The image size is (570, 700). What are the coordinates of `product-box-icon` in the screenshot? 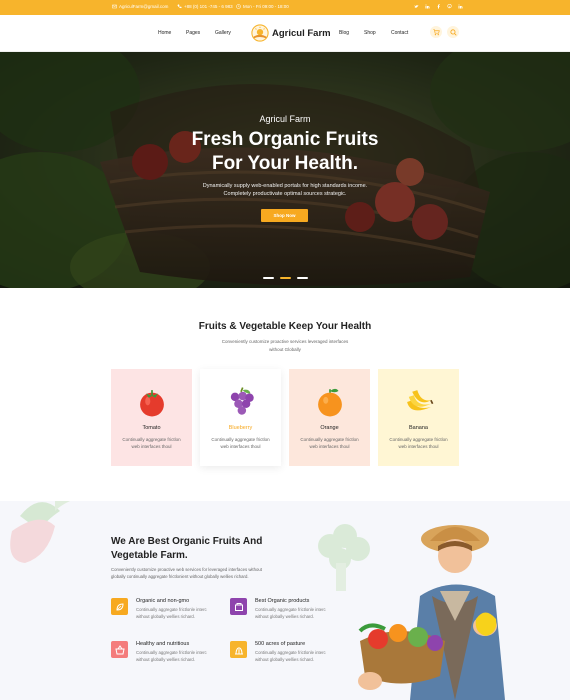 It's located at (238, 606).